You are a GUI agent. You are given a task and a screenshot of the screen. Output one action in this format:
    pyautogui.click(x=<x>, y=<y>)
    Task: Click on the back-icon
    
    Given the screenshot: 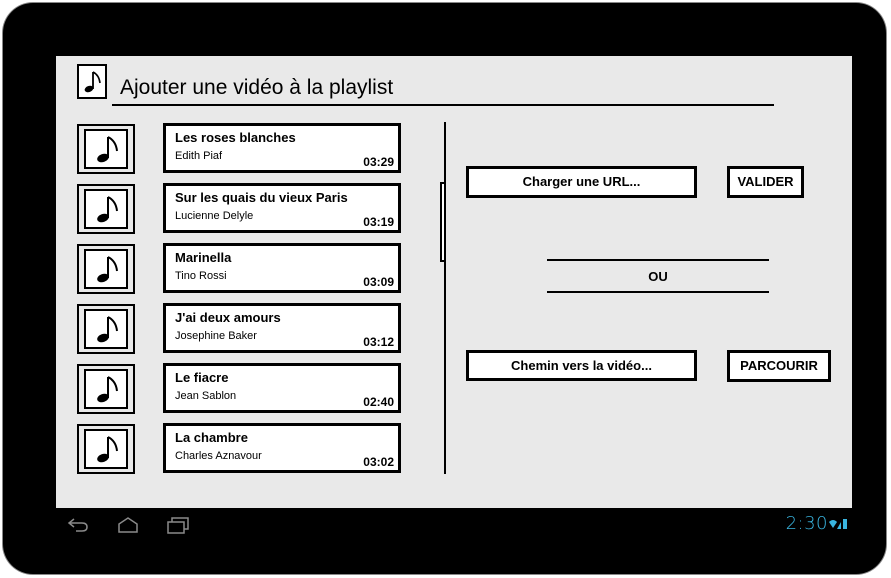 What is the action you would take?
    pyautogui.click(x=78, y=525)
    